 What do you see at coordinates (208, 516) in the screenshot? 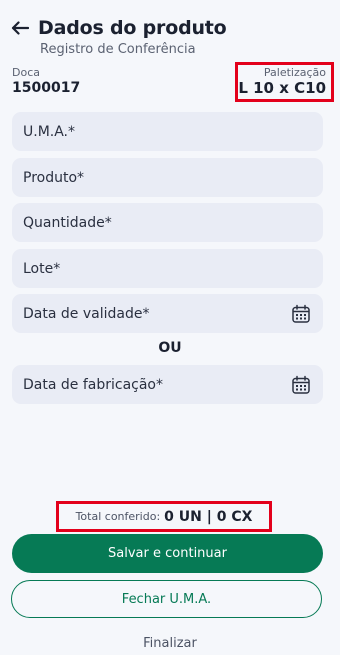
I see `total-conferido-value: 0 UN | 0 CX` at bounding box center [208, 516].